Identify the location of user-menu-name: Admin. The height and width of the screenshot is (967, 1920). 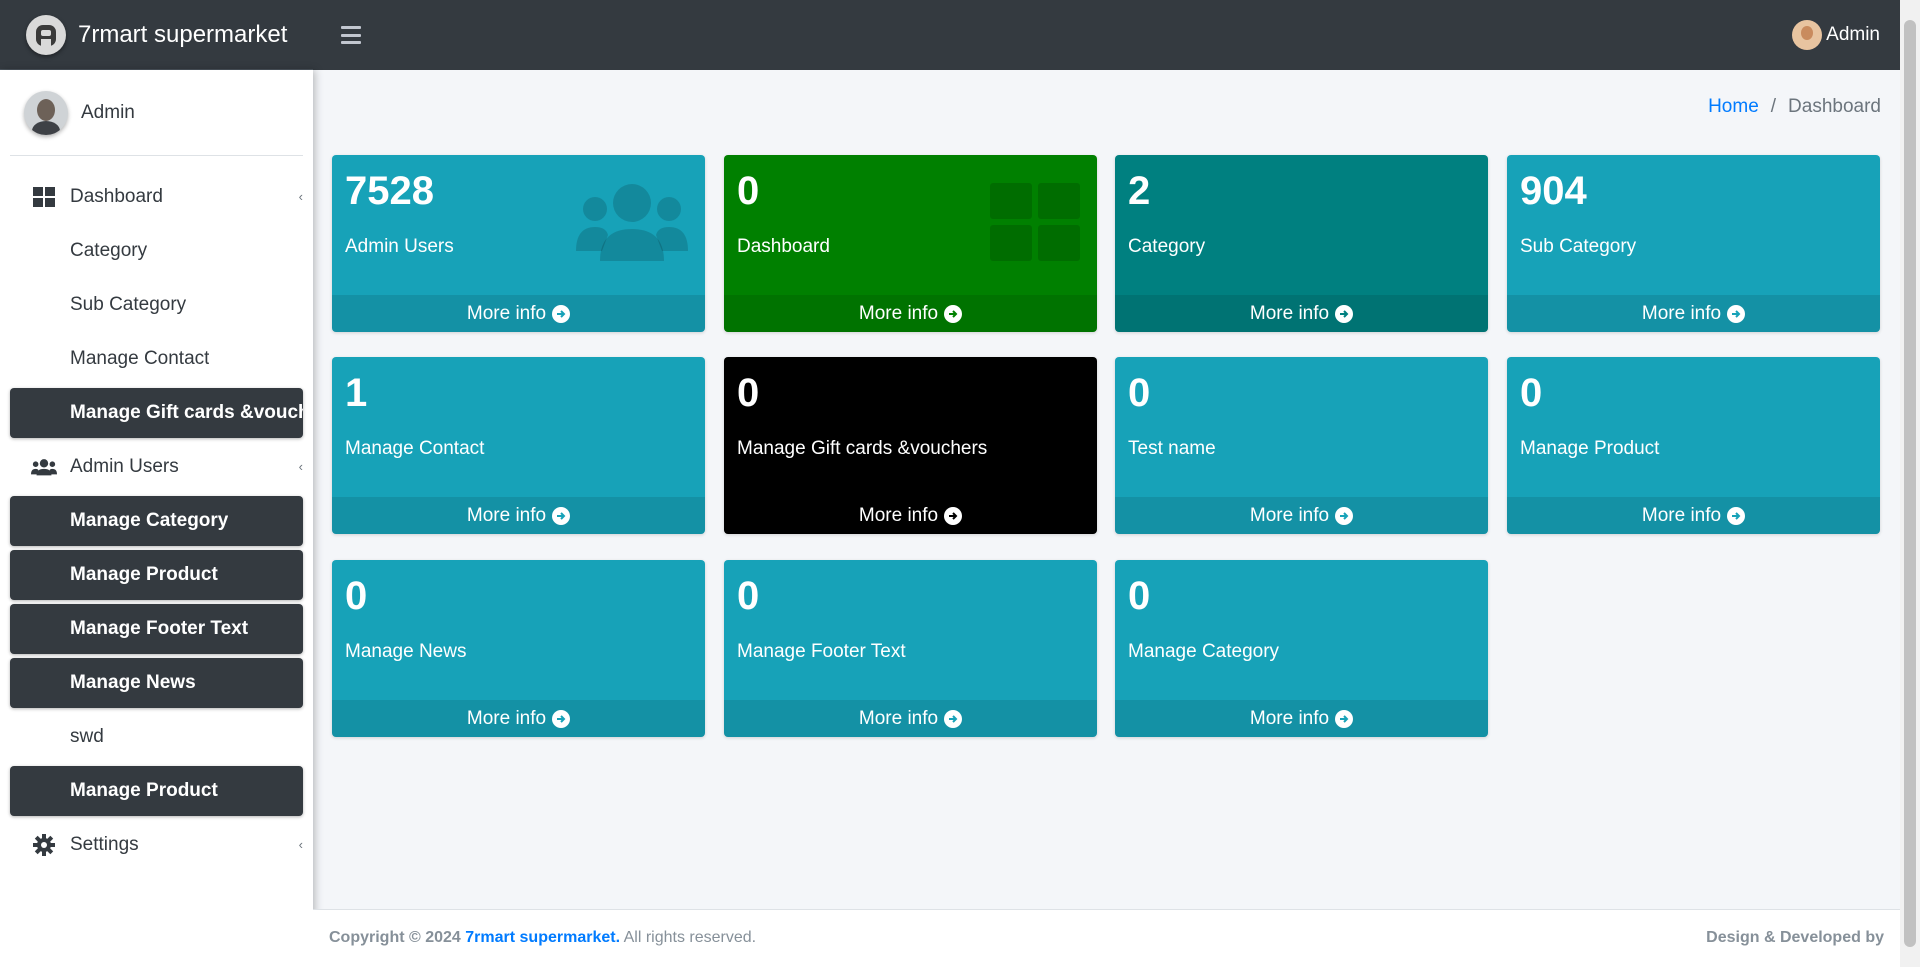
(1853, 34).